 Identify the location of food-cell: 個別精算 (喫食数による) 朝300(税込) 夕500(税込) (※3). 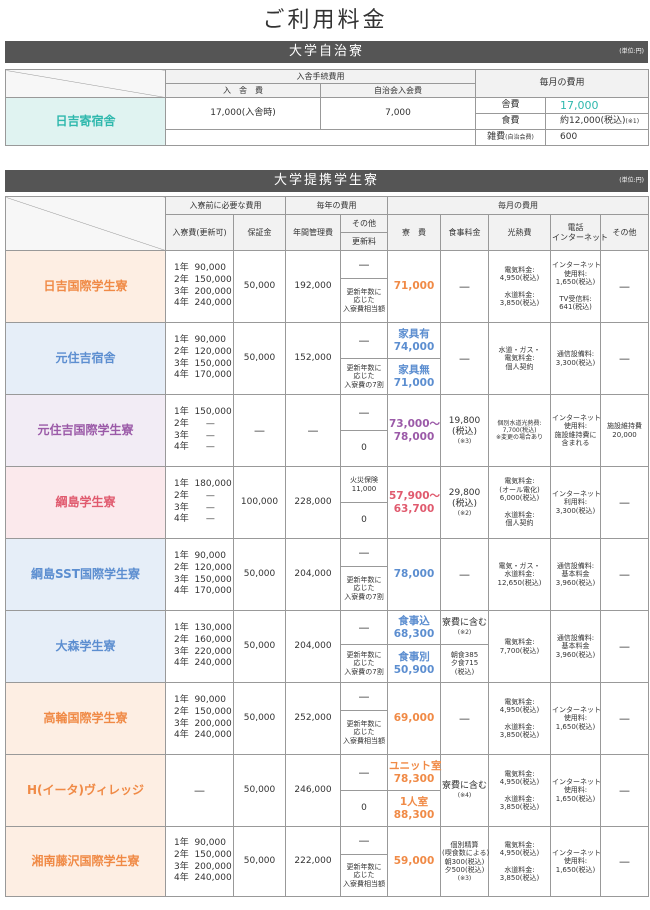
(465, 861).